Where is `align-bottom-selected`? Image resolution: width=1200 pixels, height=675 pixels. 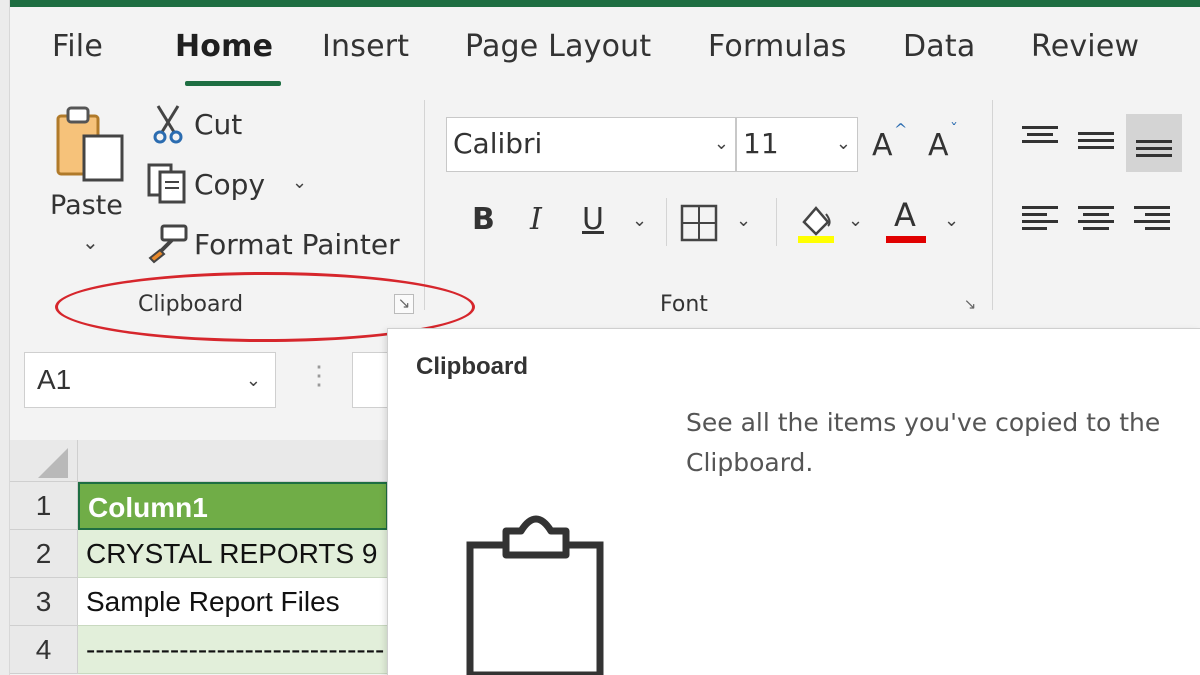
align-bottom-selected is located at coordinates (1154, 143).